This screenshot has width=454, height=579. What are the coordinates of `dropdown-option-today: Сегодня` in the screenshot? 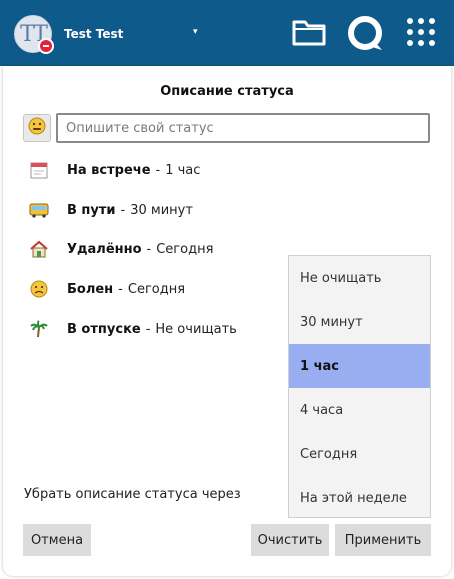 It's located at (359, 454).